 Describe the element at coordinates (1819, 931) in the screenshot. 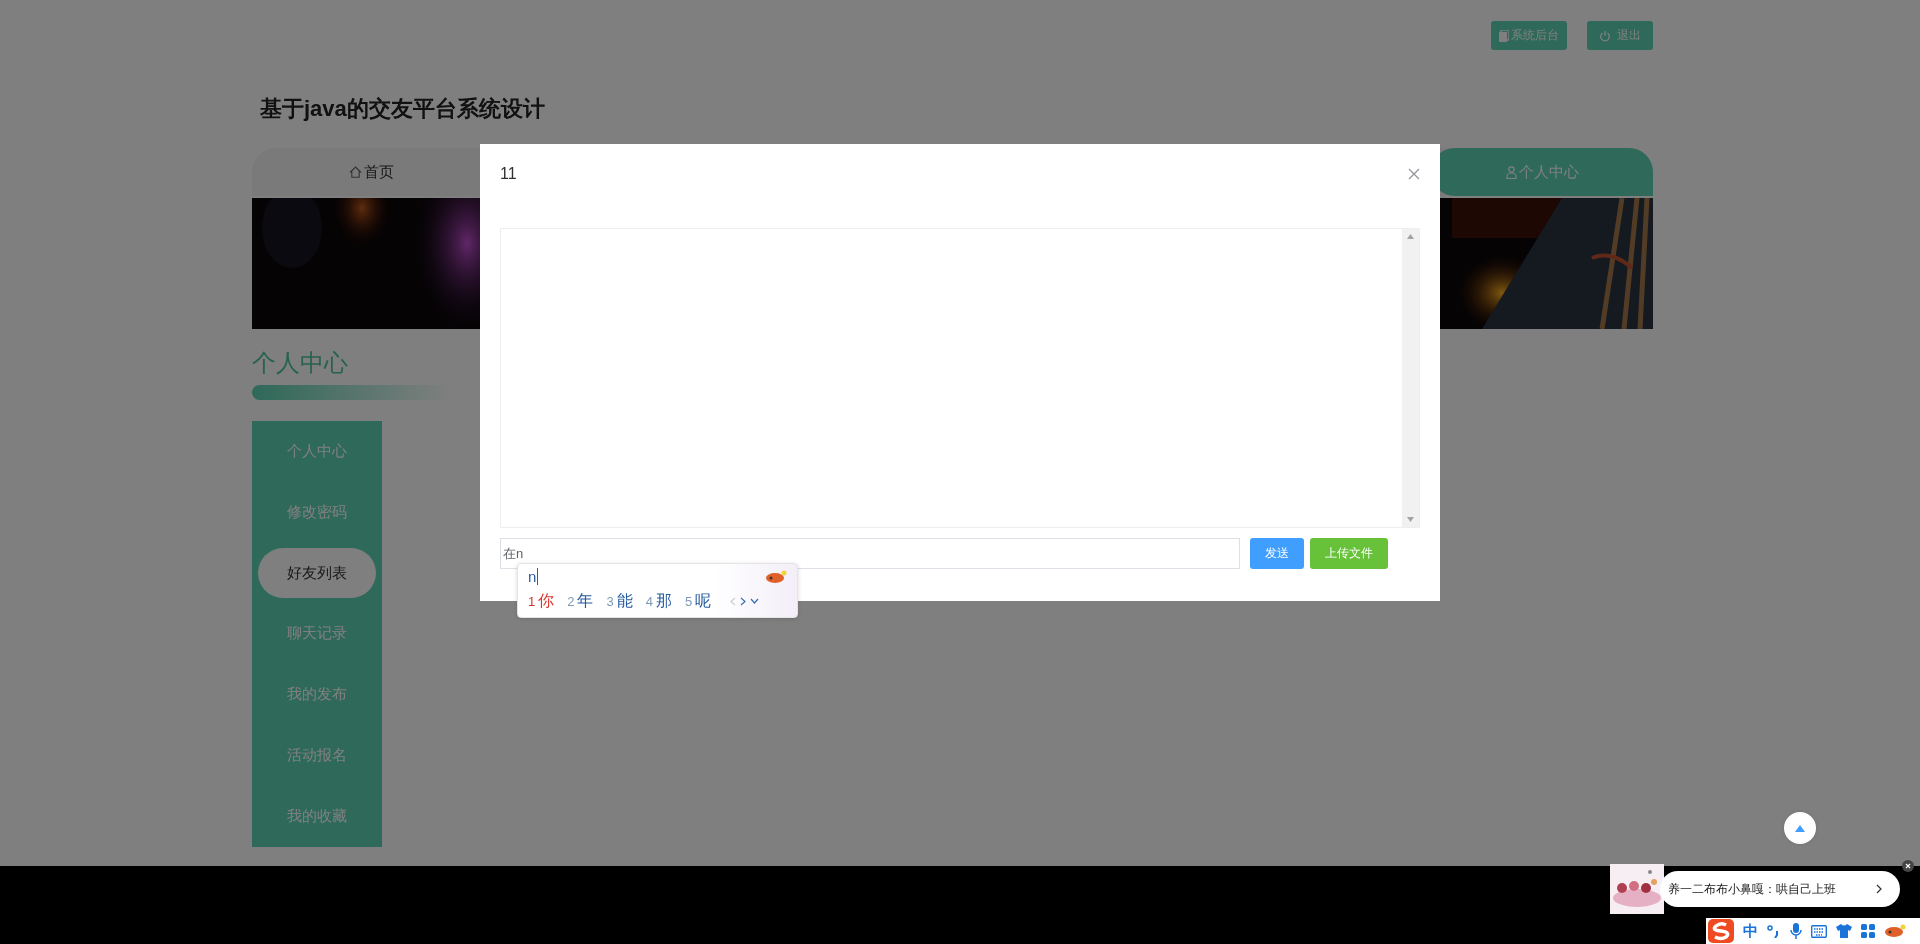

I see `keyboard-icon` at that location.